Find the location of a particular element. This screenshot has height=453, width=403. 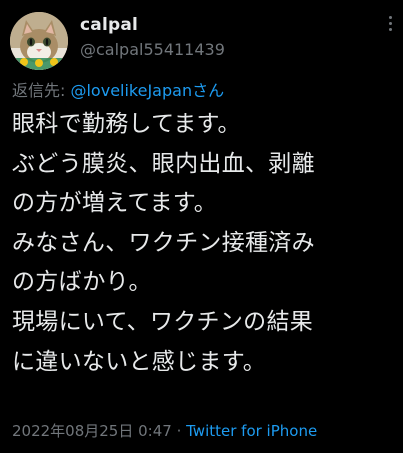

tweet-line: 眼科で勤務してます。 is located at coordinates (126, 124).